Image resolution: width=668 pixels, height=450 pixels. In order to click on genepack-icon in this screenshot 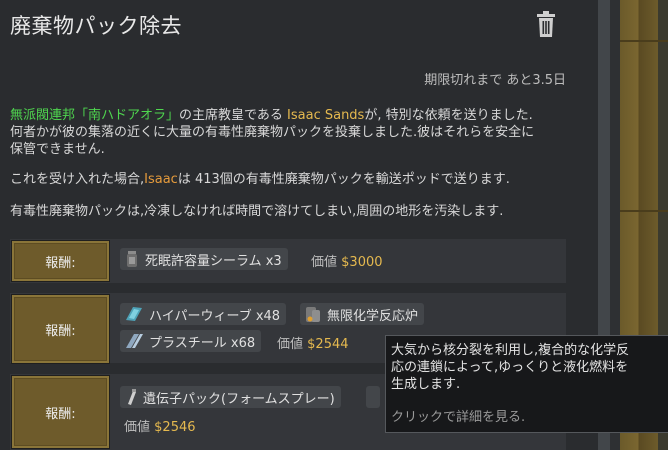, I will do `click(132, 397)`.